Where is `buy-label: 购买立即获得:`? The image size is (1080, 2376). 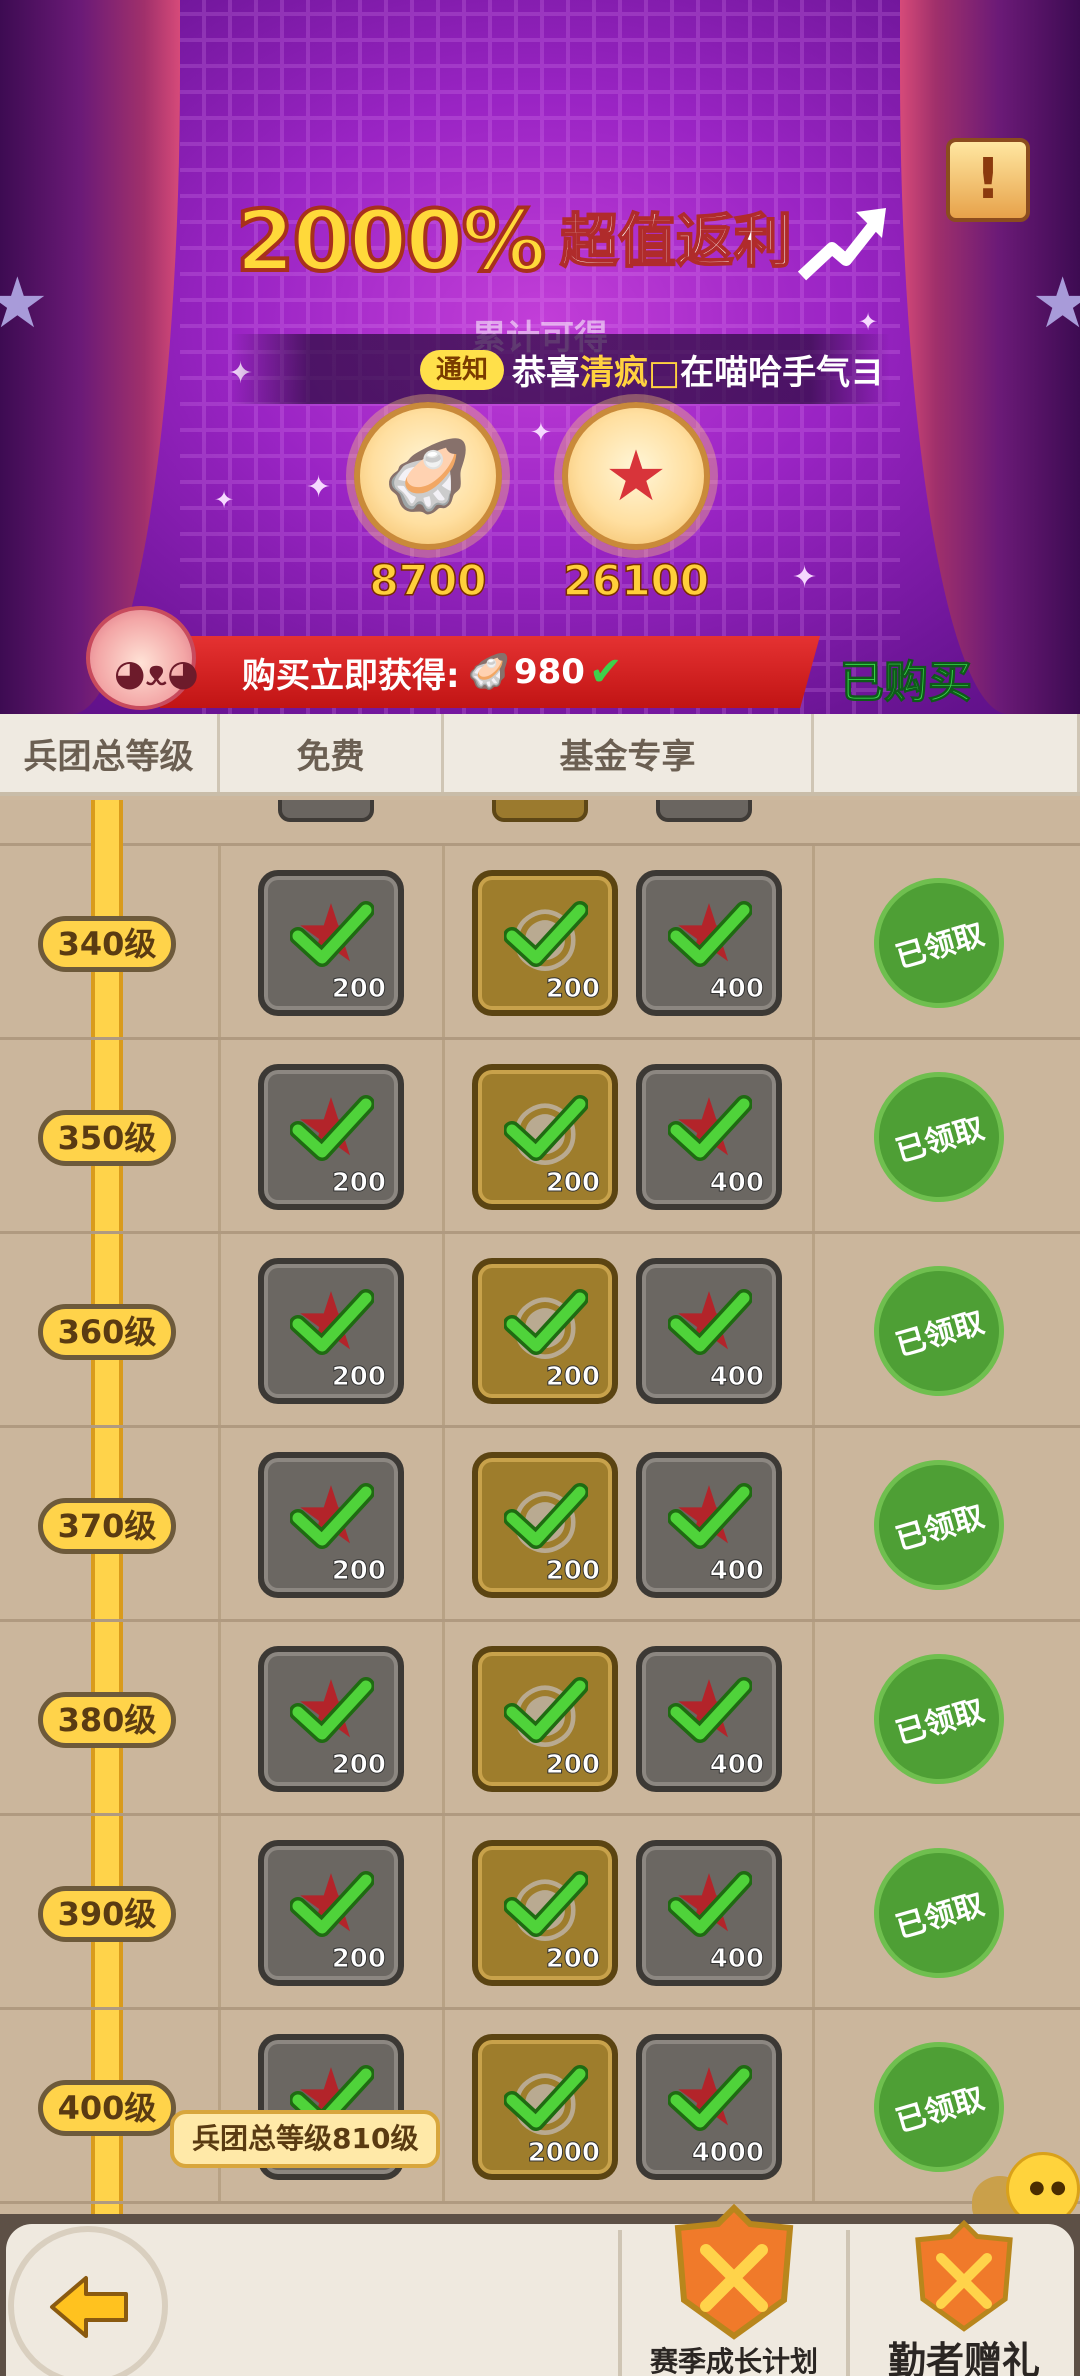 buy-label: 购买立即获得: is located at coordinates (351, 675).